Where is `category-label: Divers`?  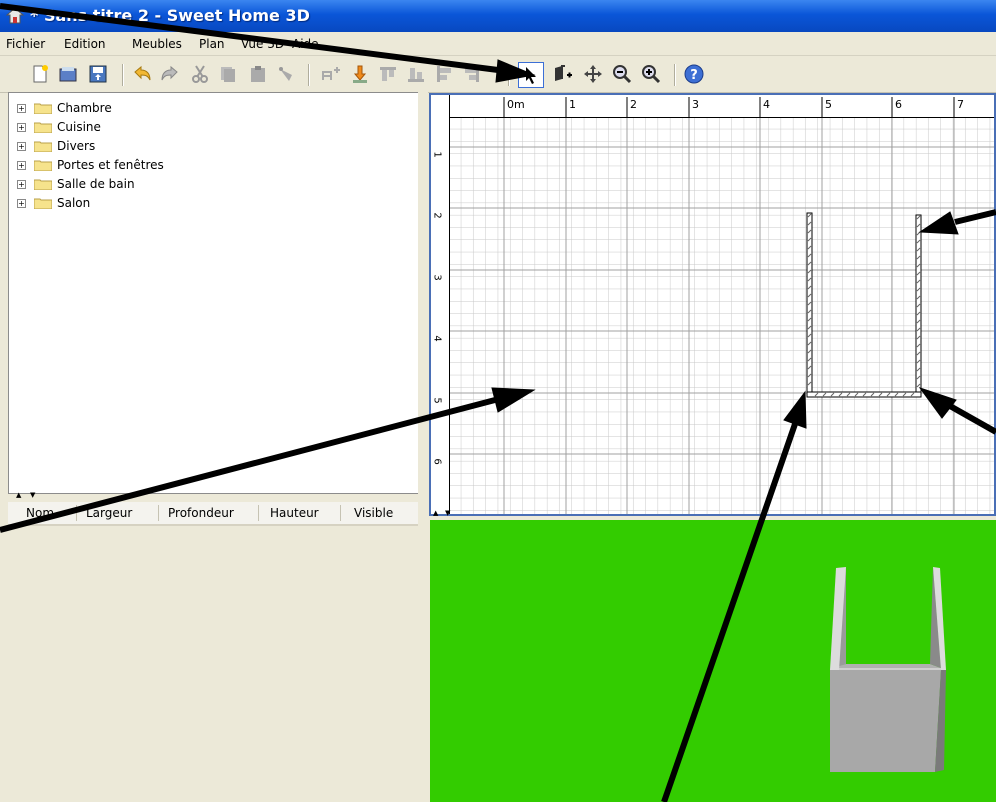 category-label: Divers is located at coordinates (76, 146).